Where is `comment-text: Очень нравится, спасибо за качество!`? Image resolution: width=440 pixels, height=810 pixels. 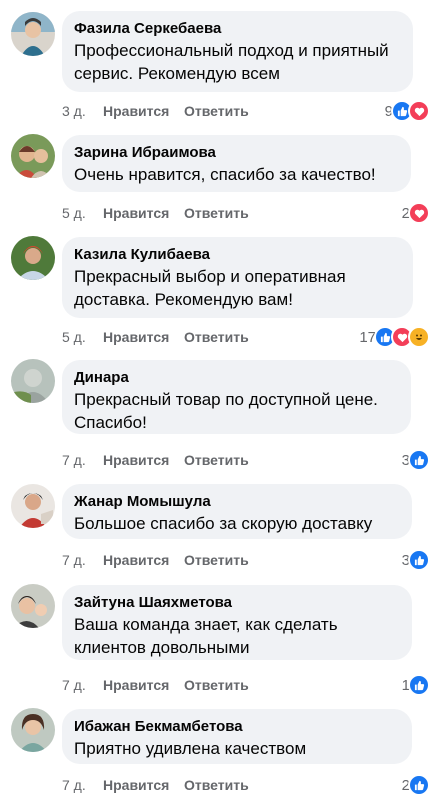 comment-text: Очень нравится, спасибо за качество! is located at coordinates (225, 174).